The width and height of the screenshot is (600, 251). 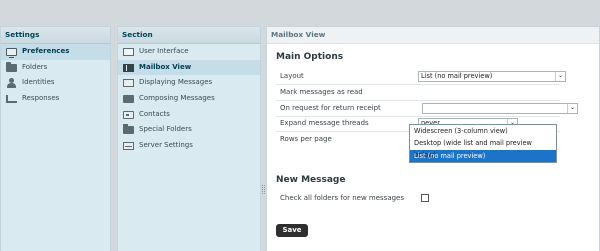 What do you see at coordinates (189, 115) in the screenshot?
I see `section-item-contacts: Contacts` at bounding box center [189, 115].